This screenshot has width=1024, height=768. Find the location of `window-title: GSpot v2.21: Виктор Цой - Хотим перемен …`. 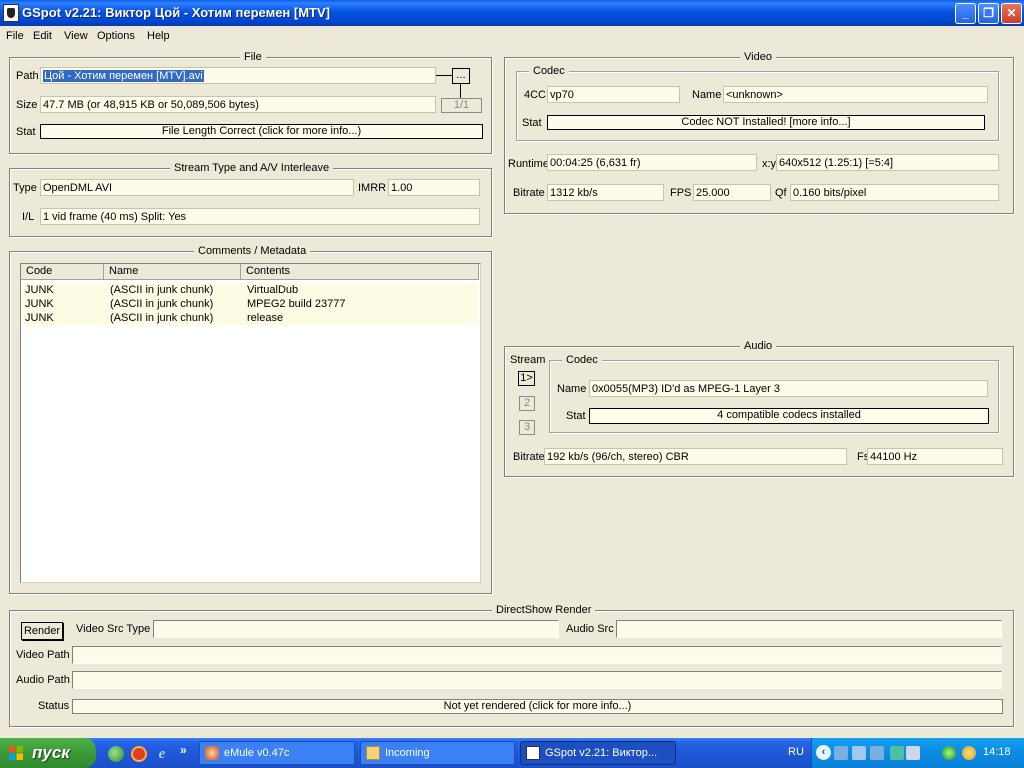

window-title: GSpot v2.21: Виктор Цой - Хотим перемен … is located at coordinates (176, 12).